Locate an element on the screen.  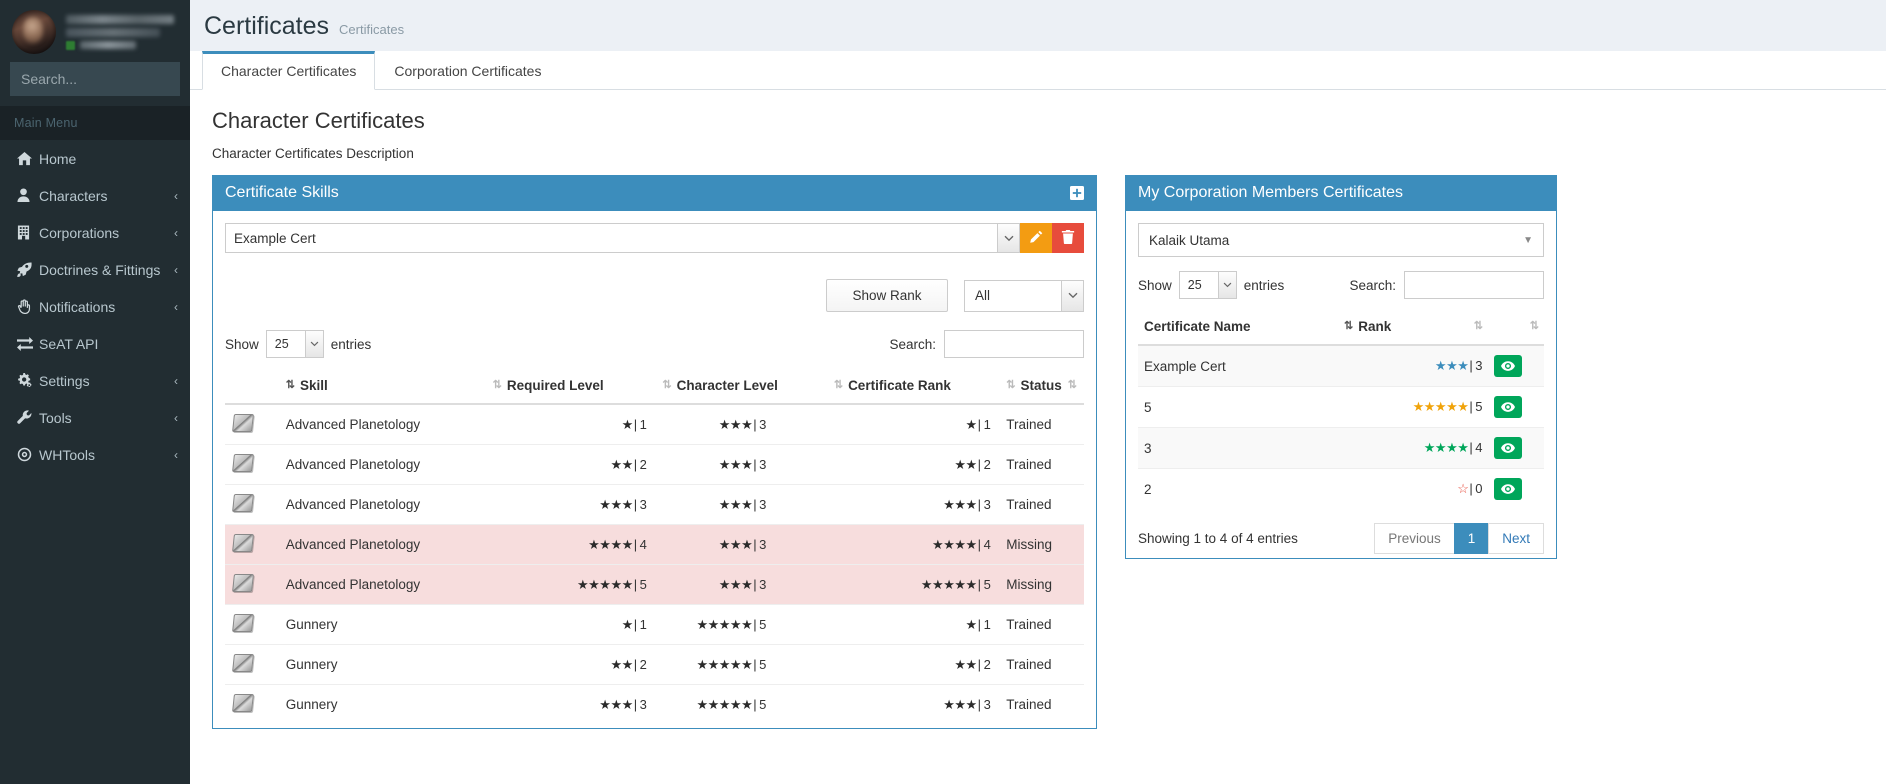
cell-skill-name: Gunnery is located at coordinates (381, 704).